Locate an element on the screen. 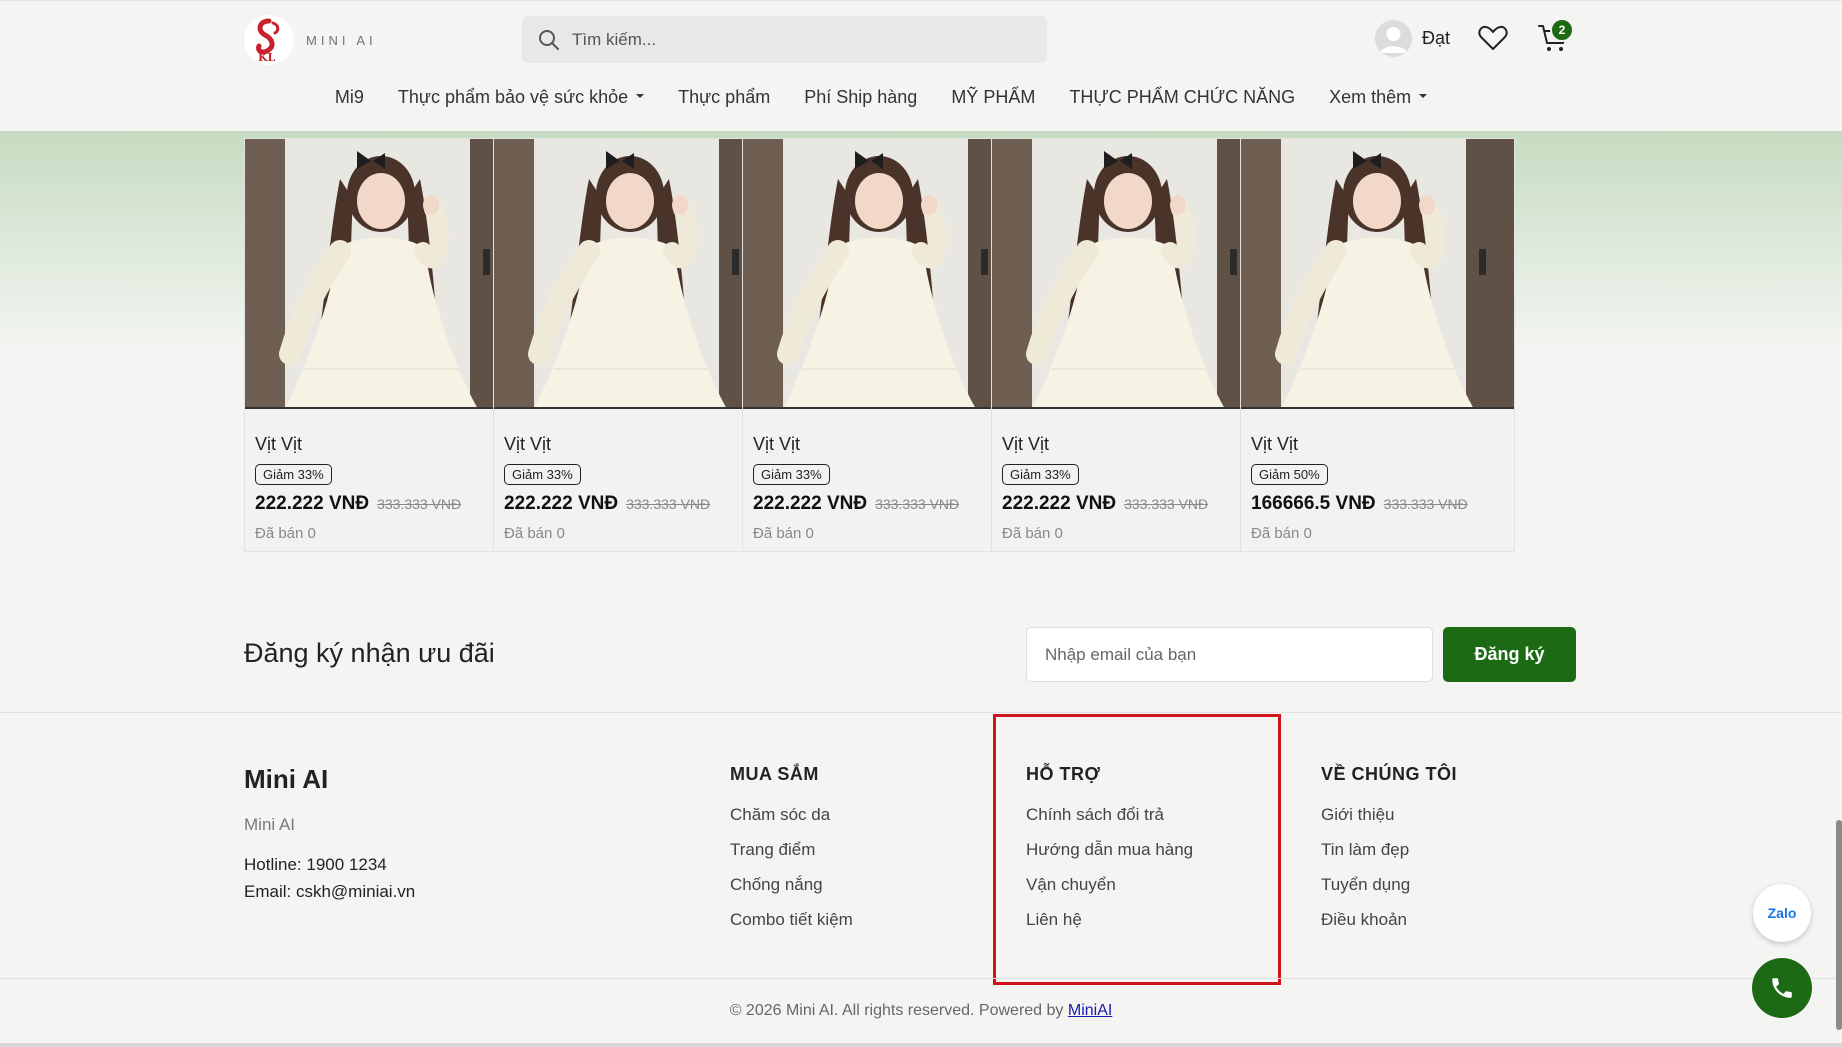 This screenshot has height=1047, width=1842. phone-icon is located at coordinates (1782, 988).